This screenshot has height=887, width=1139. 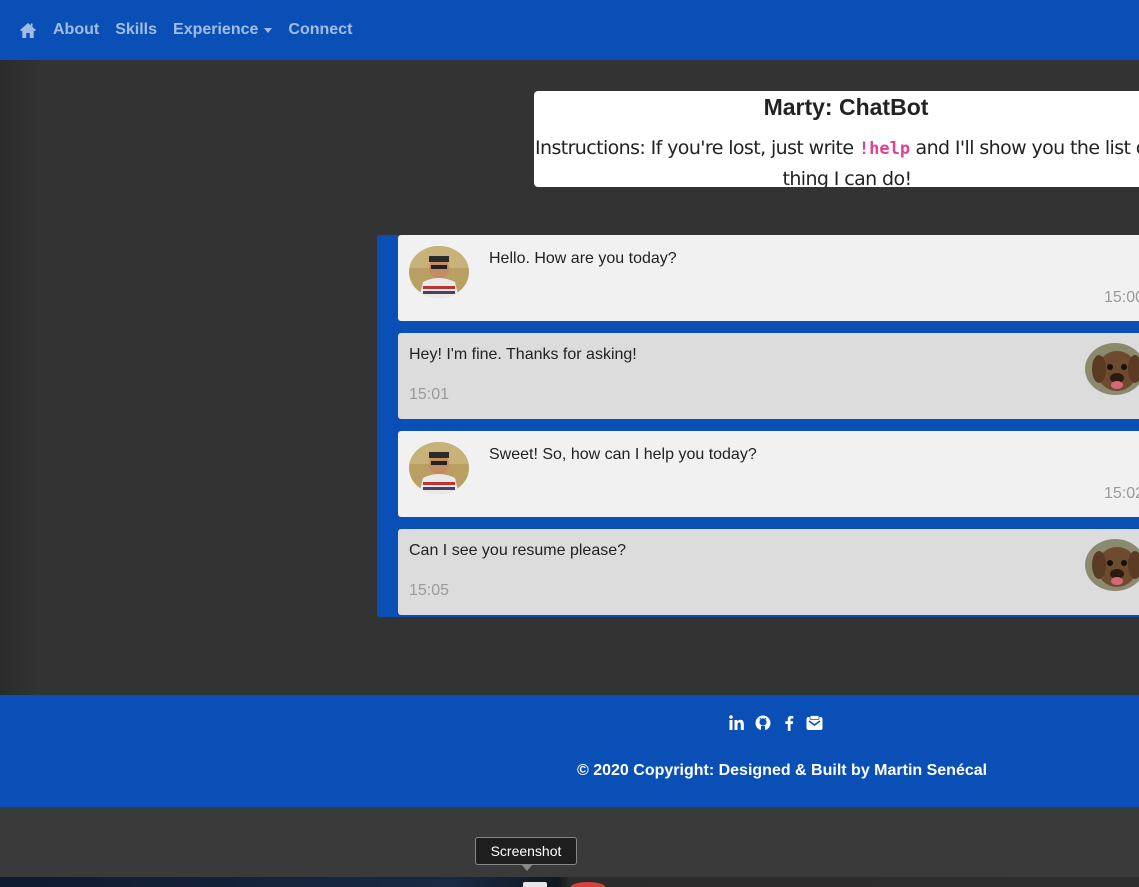 I want to click on nav-experience-label: Experience, so click(x=216, y=29).